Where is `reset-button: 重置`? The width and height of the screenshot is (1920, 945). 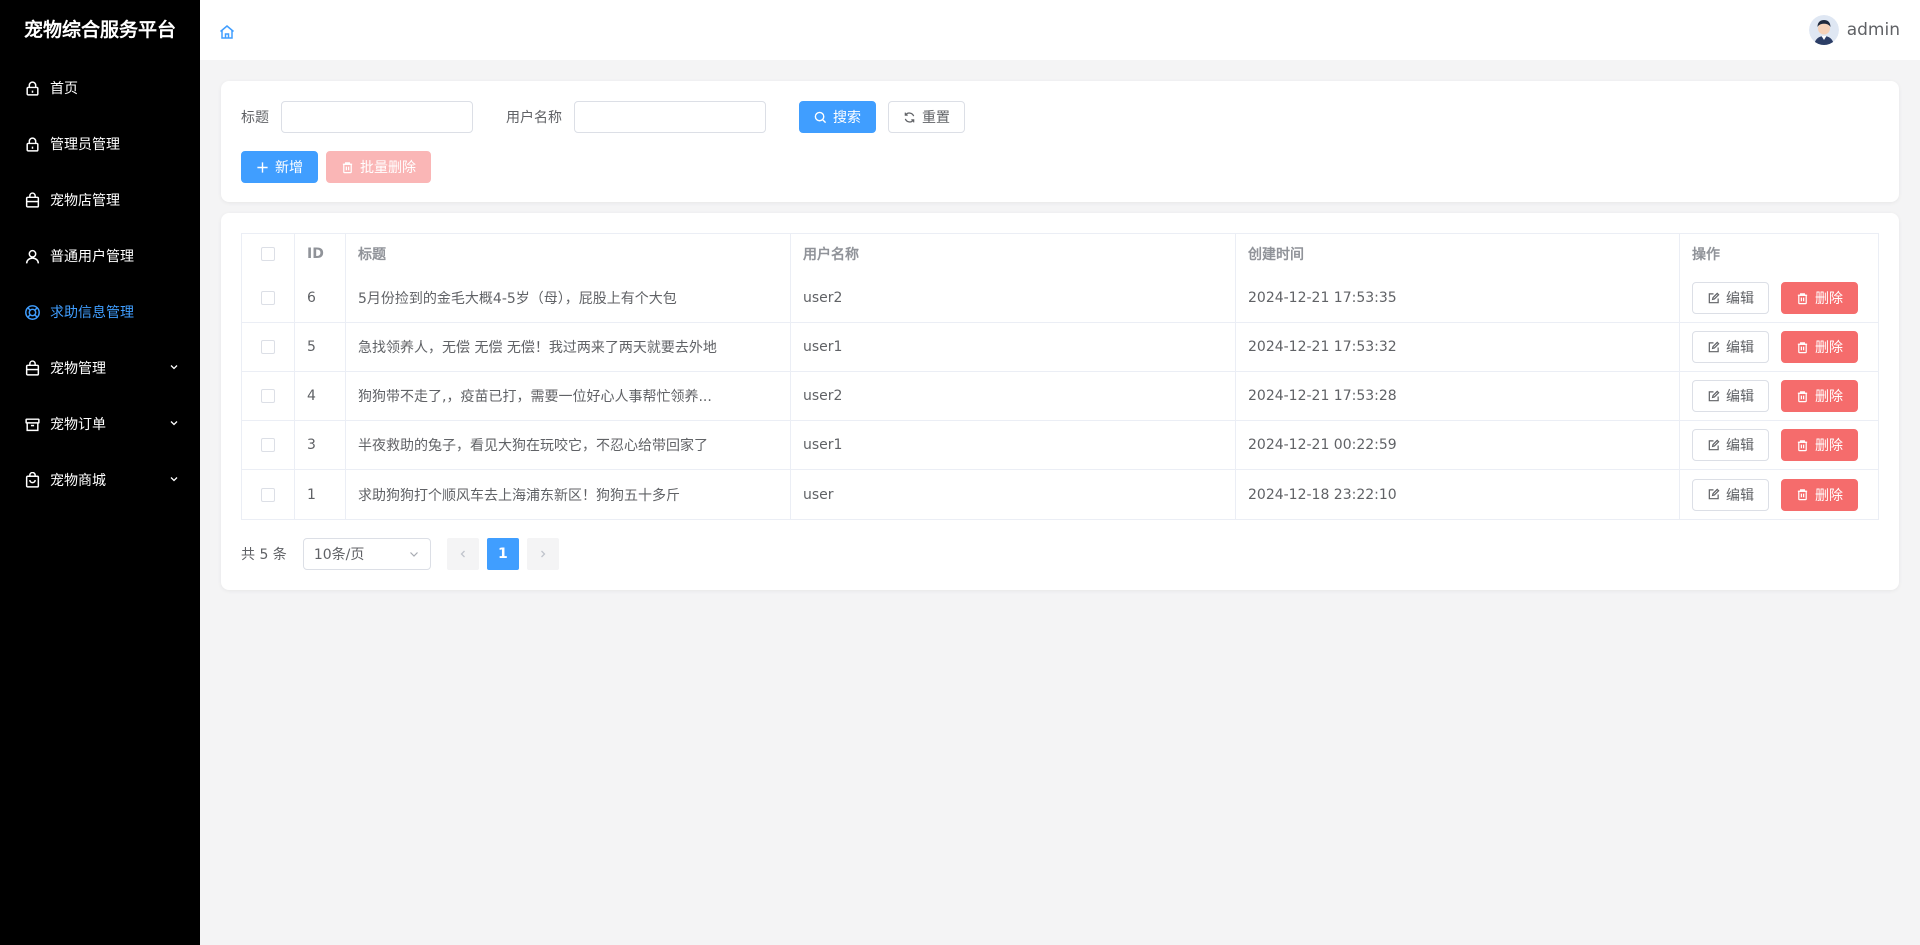 reset-button: 重置 is located at coordinates (926, 117).